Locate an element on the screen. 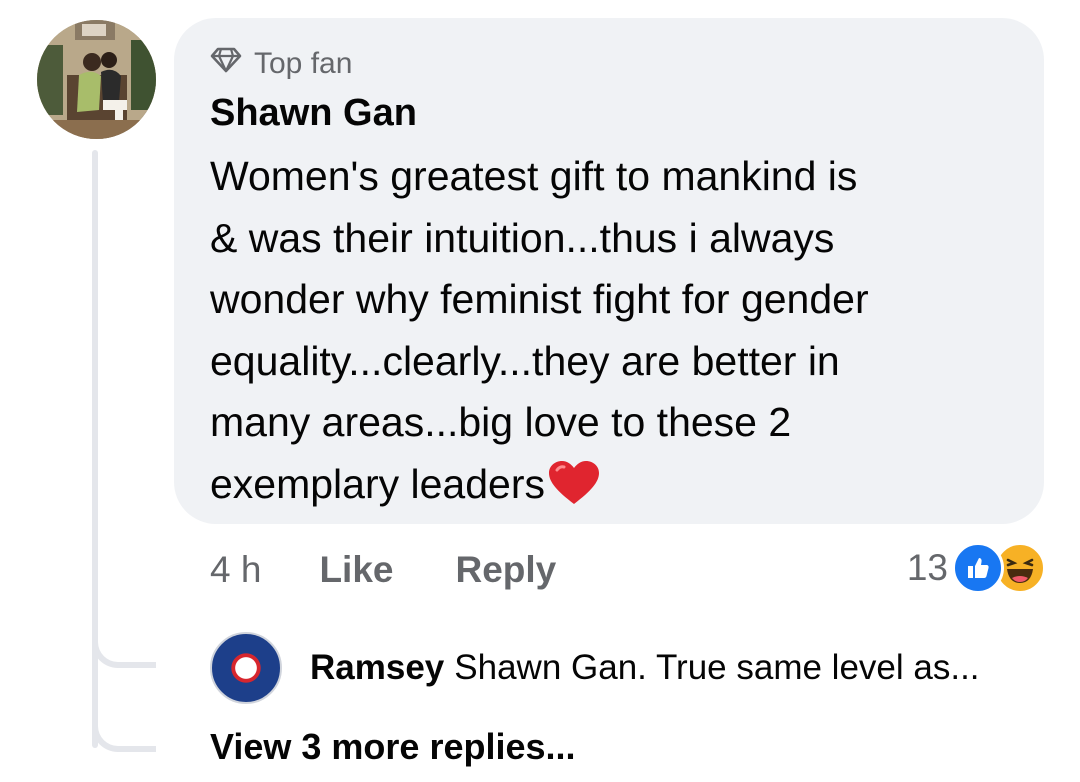 This screenshot has width=1080, height=782. like-icon is located at coordinates (978, 568).